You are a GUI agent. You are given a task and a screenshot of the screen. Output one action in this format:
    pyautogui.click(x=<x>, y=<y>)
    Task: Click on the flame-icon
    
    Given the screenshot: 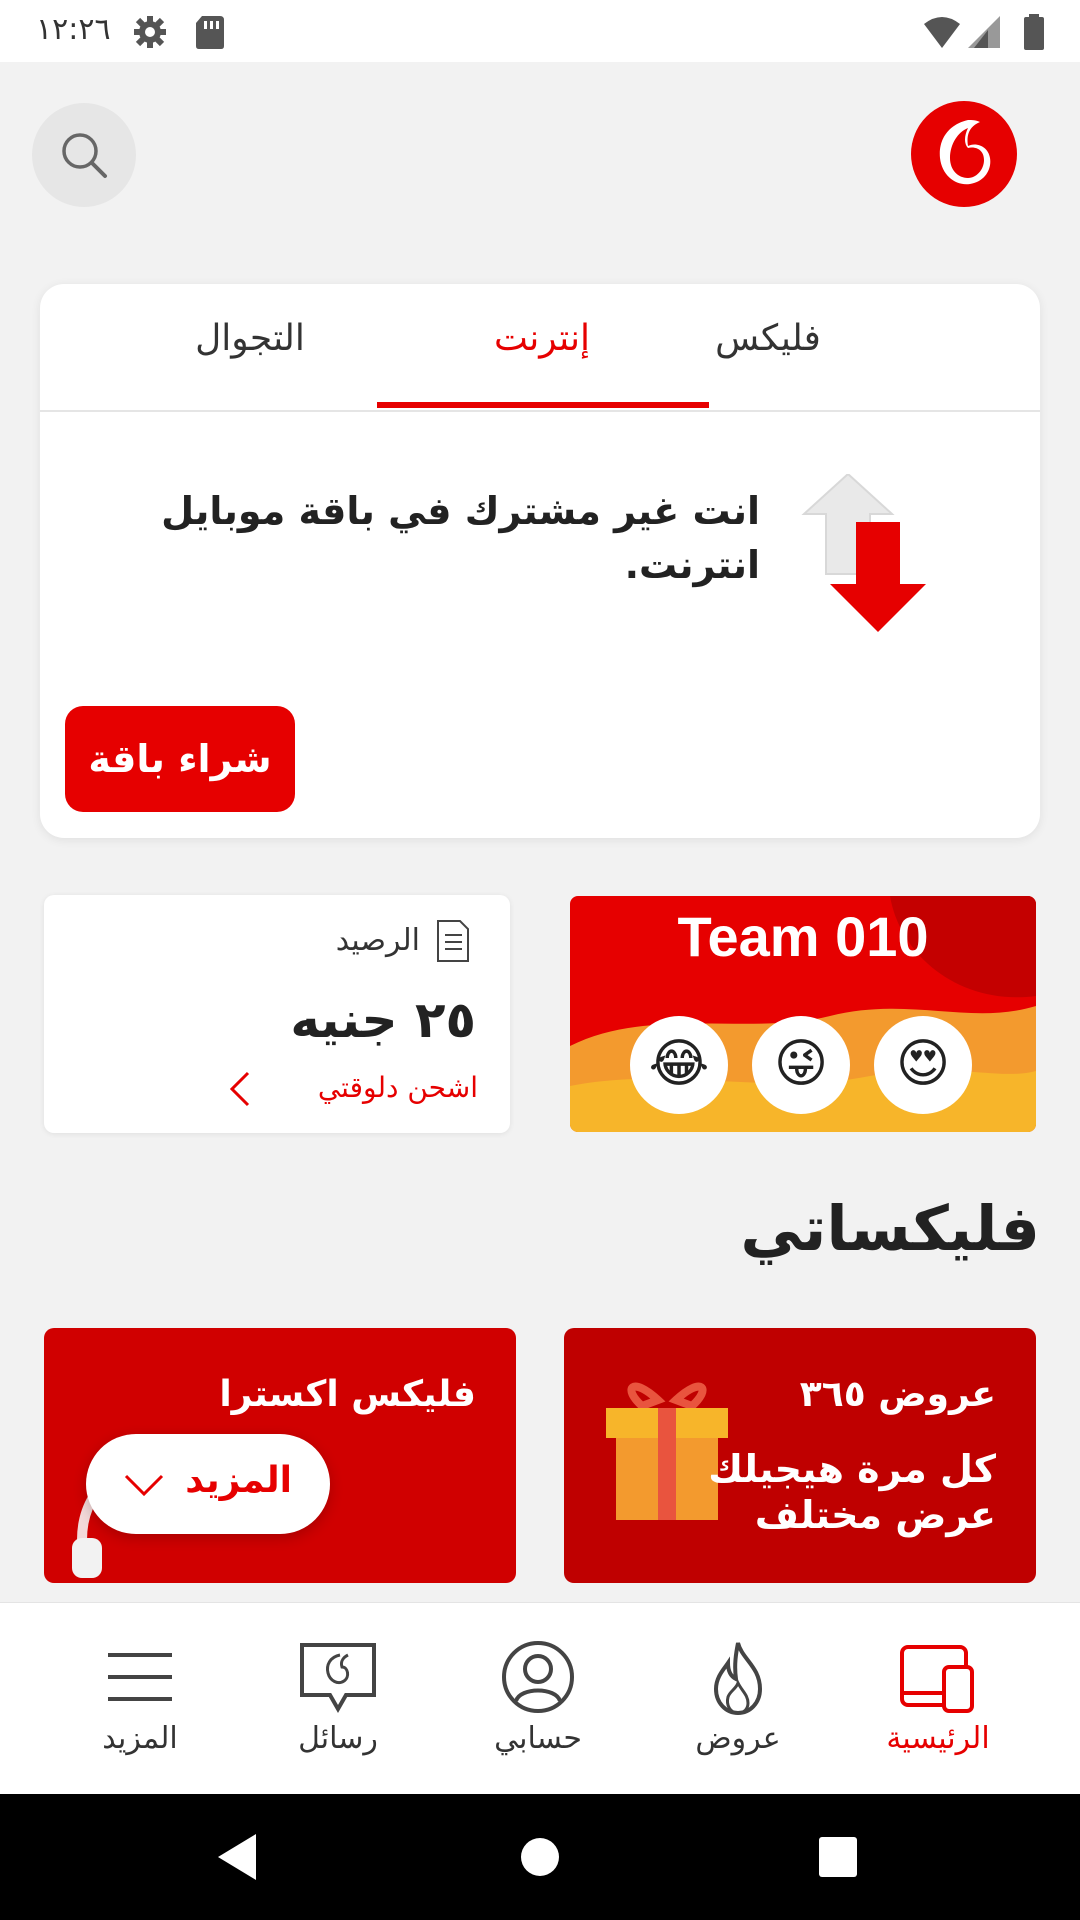 What is the action you would take?
    pyautogui.click(x=738, y=1679)
    